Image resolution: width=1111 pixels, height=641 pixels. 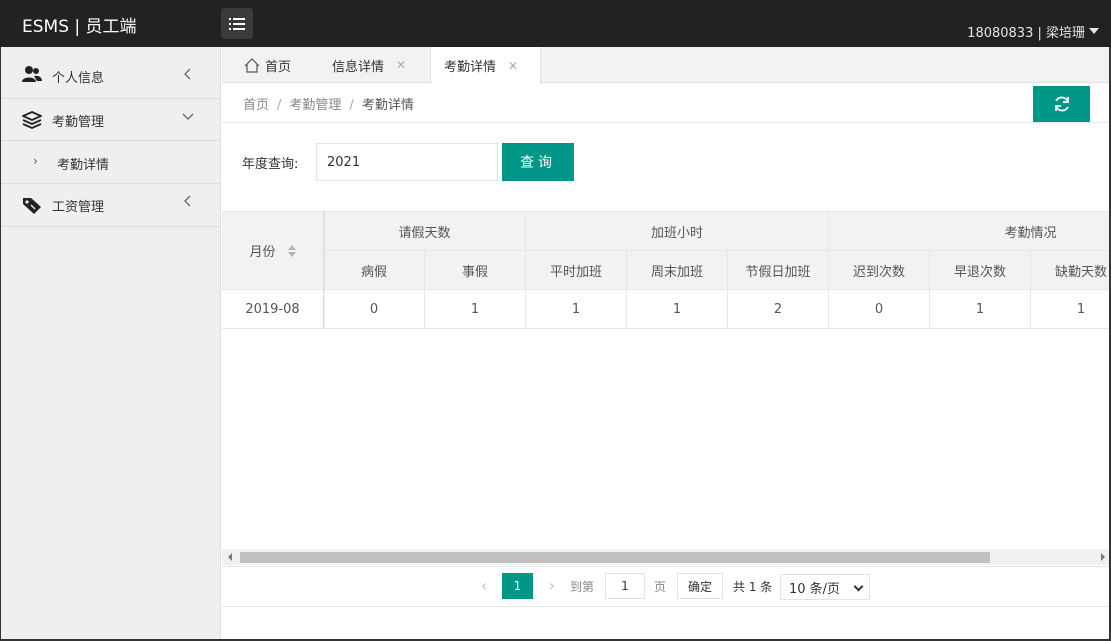 I want to click on year-query-label: 年度查询:, so click(x=270, y=164).